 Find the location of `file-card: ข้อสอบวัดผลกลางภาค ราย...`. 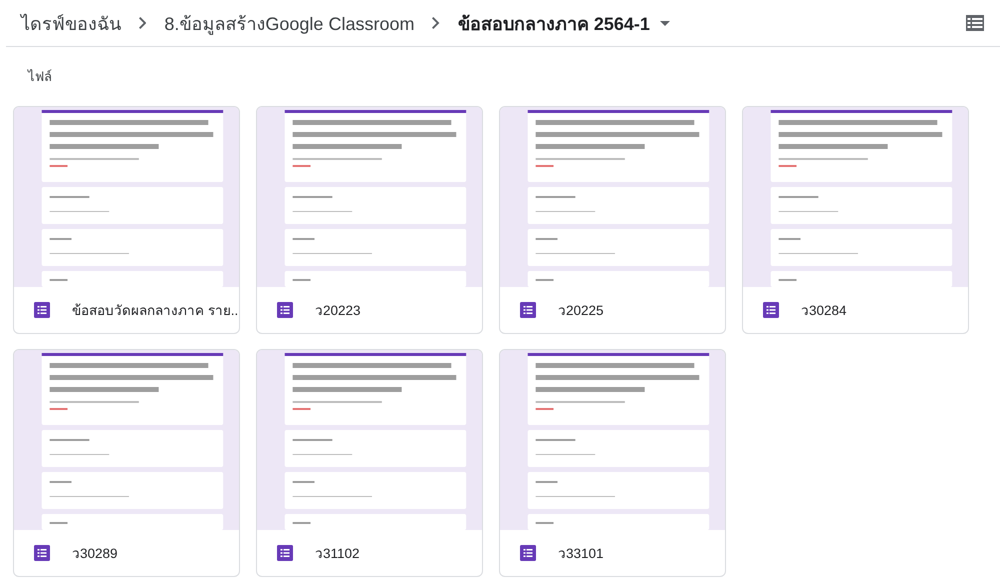

file-card: ข้อสอบวัดผลกลางภาค ราย... is located at coordinates (126, 220).